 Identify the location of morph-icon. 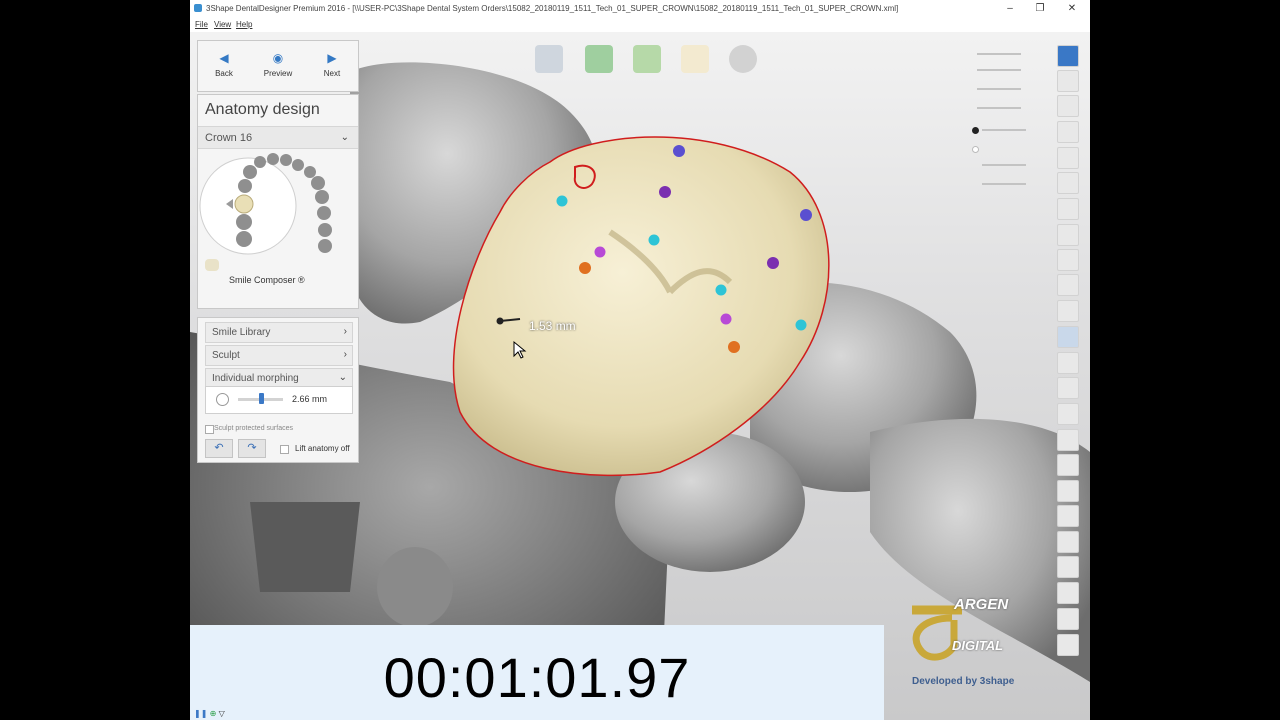
(1068, 337).